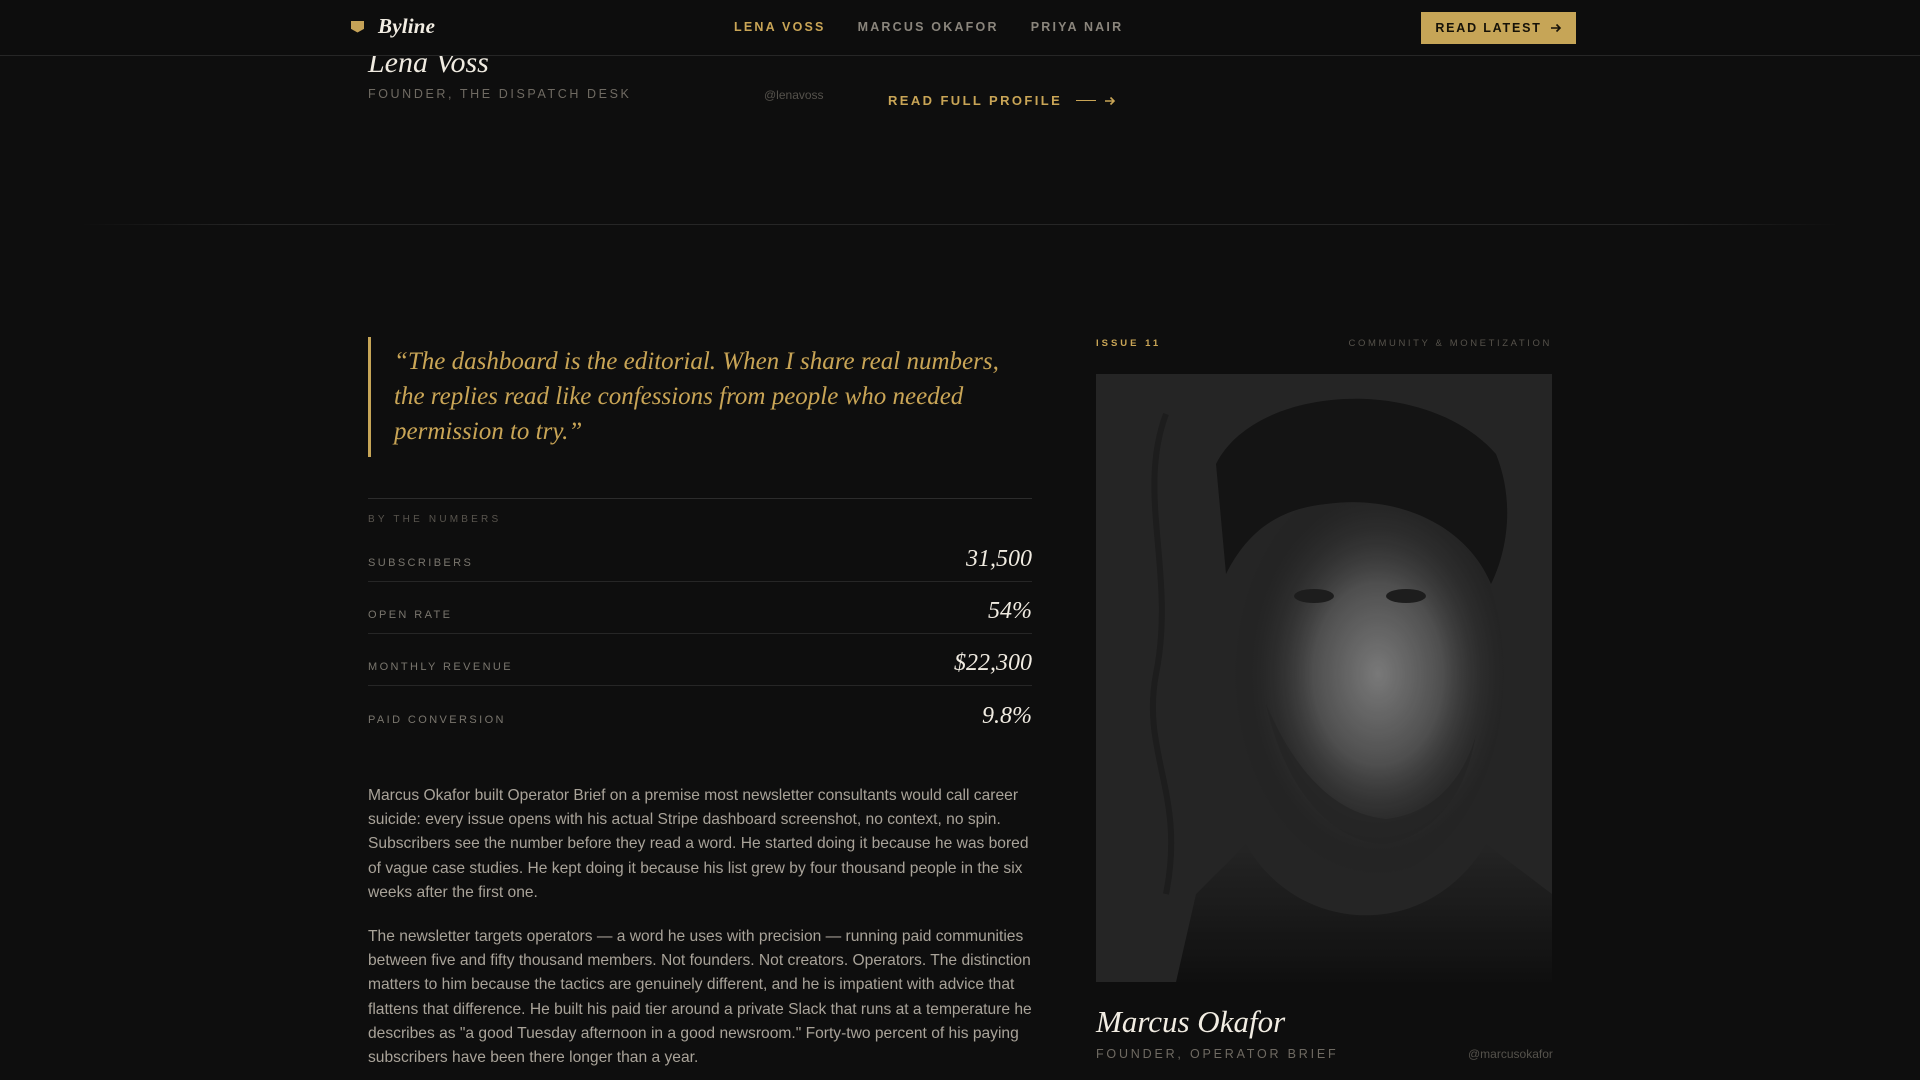  I want to click on stat-label: SUBSCRIBERS, so click(421, 563).